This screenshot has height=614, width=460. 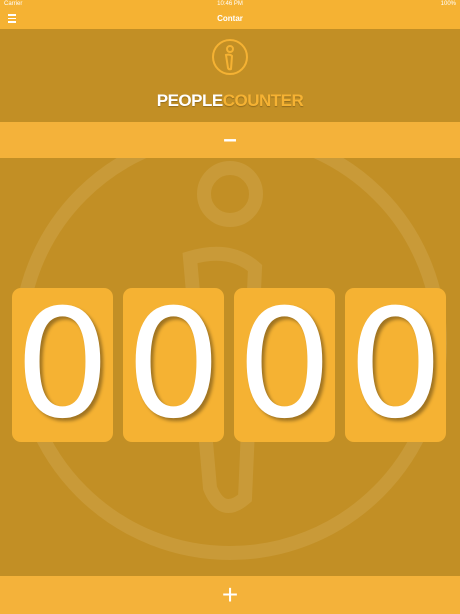 What do you see at coordinates (230, 57) in the screenshot?
I see `person-in-circle-icon` at bounding box center [230, 57].